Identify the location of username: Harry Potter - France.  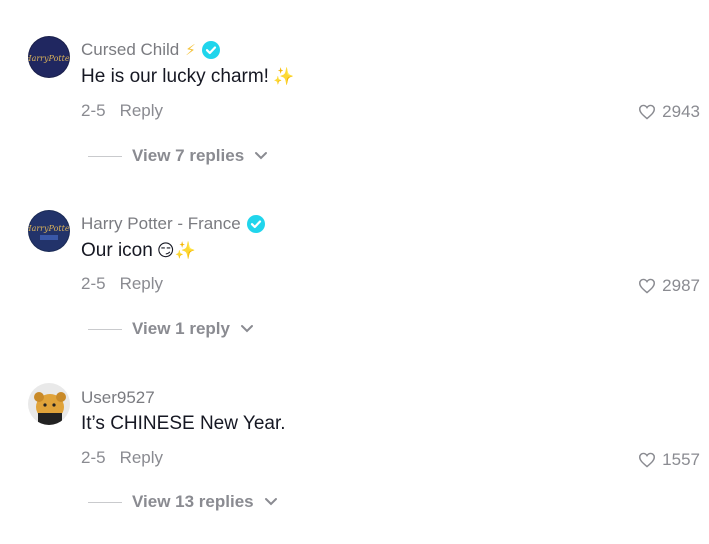
(161, 224).